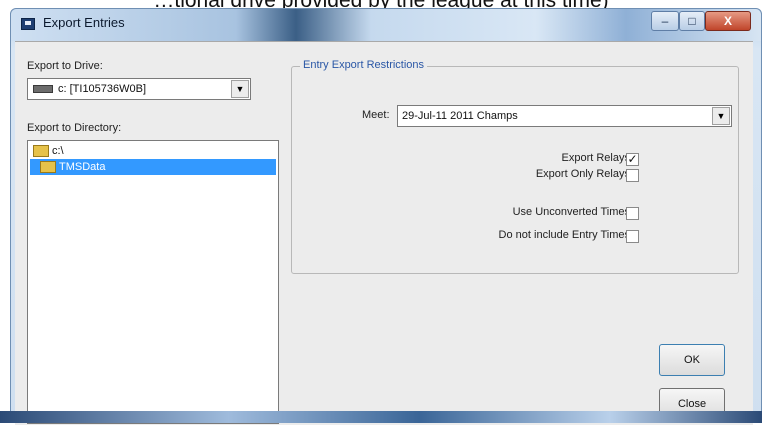  I want to click on export-only-relays-checkbox, so click(632, 175).